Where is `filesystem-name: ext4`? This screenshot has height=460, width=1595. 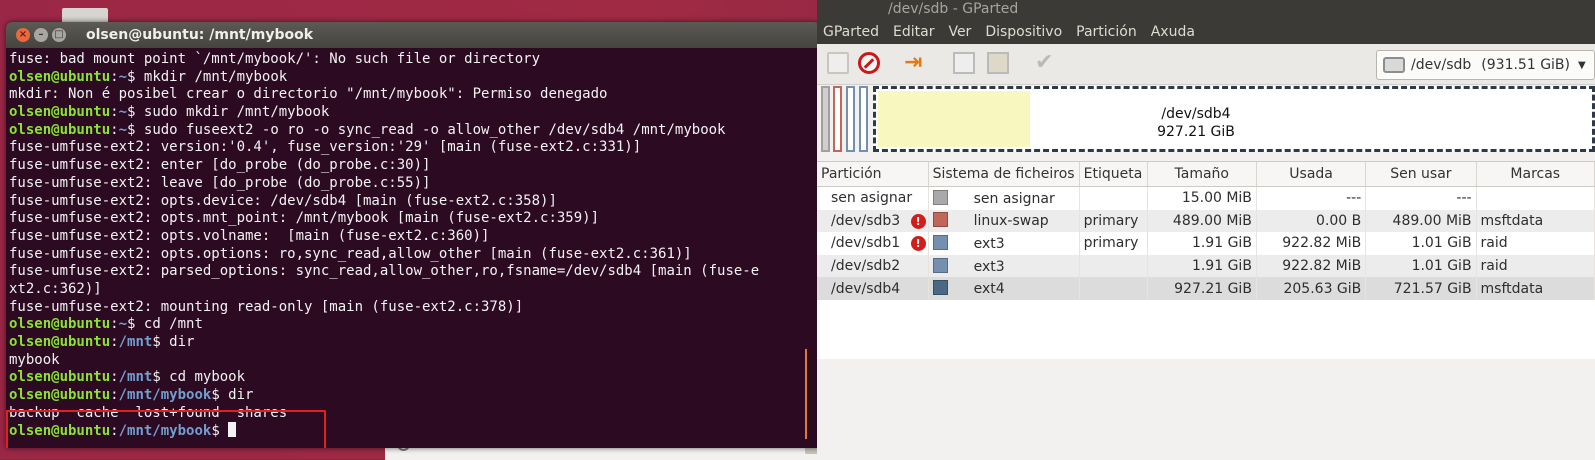
filesystem-name: ext4 is located at coordinates (989, 289).